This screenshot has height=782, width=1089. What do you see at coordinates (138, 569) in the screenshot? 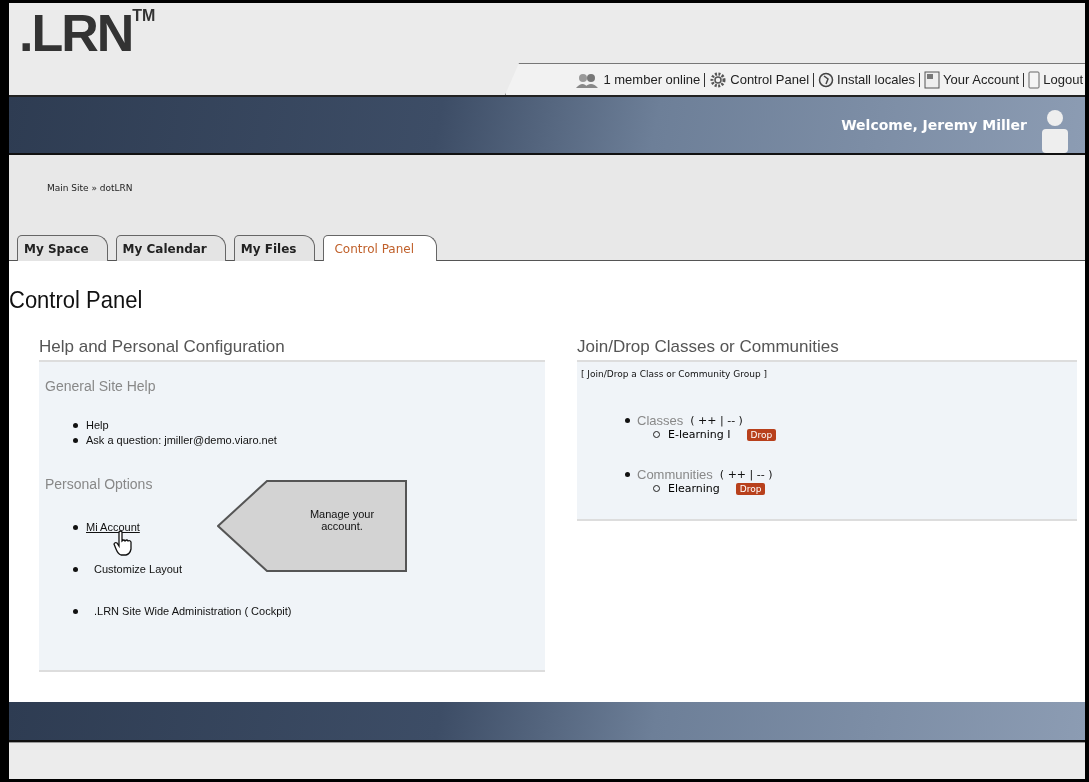
I see `list-item-text: Customize Layout` at bounding box center [138, 569].